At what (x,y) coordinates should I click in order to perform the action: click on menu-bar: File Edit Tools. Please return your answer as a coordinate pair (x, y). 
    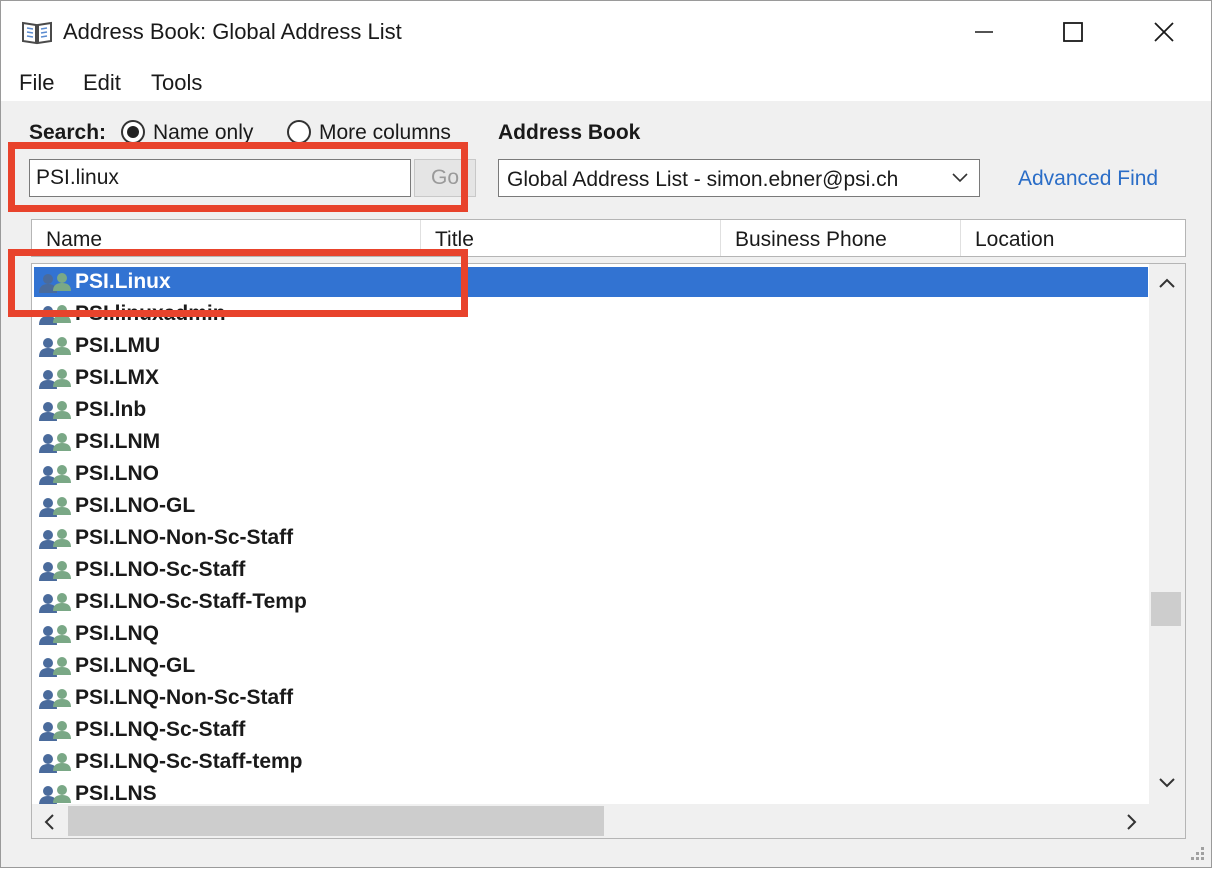
    Looking at the image, I should click on (606, 82).